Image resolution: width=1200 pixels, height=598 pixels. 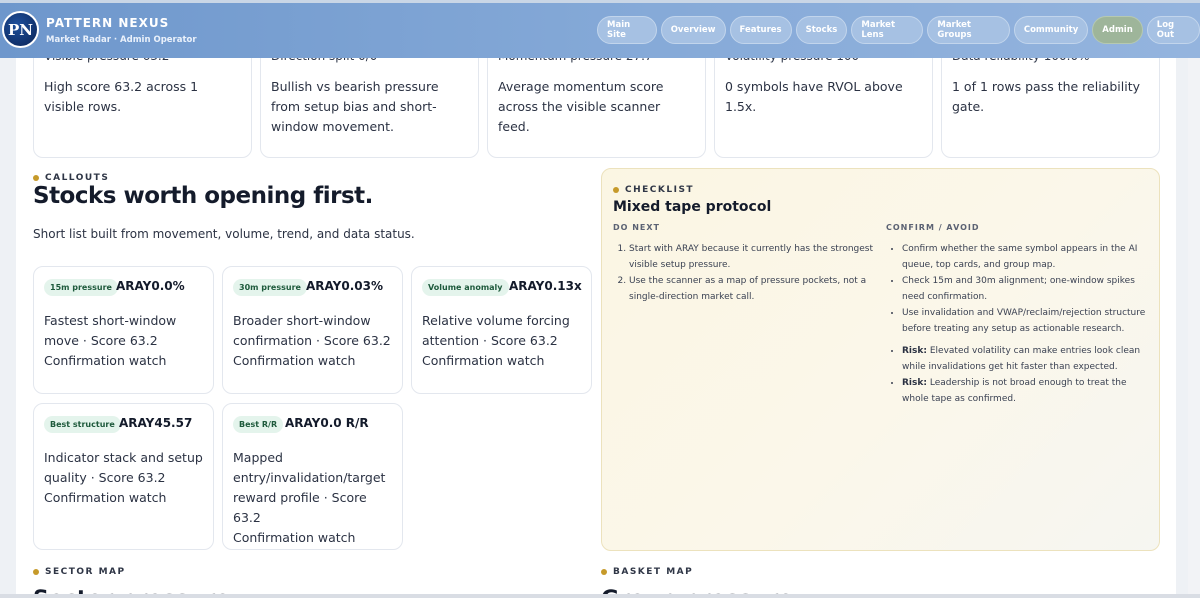 I want to click on stock-symbol: ARAY0.0%, so click(x=150, y=286).